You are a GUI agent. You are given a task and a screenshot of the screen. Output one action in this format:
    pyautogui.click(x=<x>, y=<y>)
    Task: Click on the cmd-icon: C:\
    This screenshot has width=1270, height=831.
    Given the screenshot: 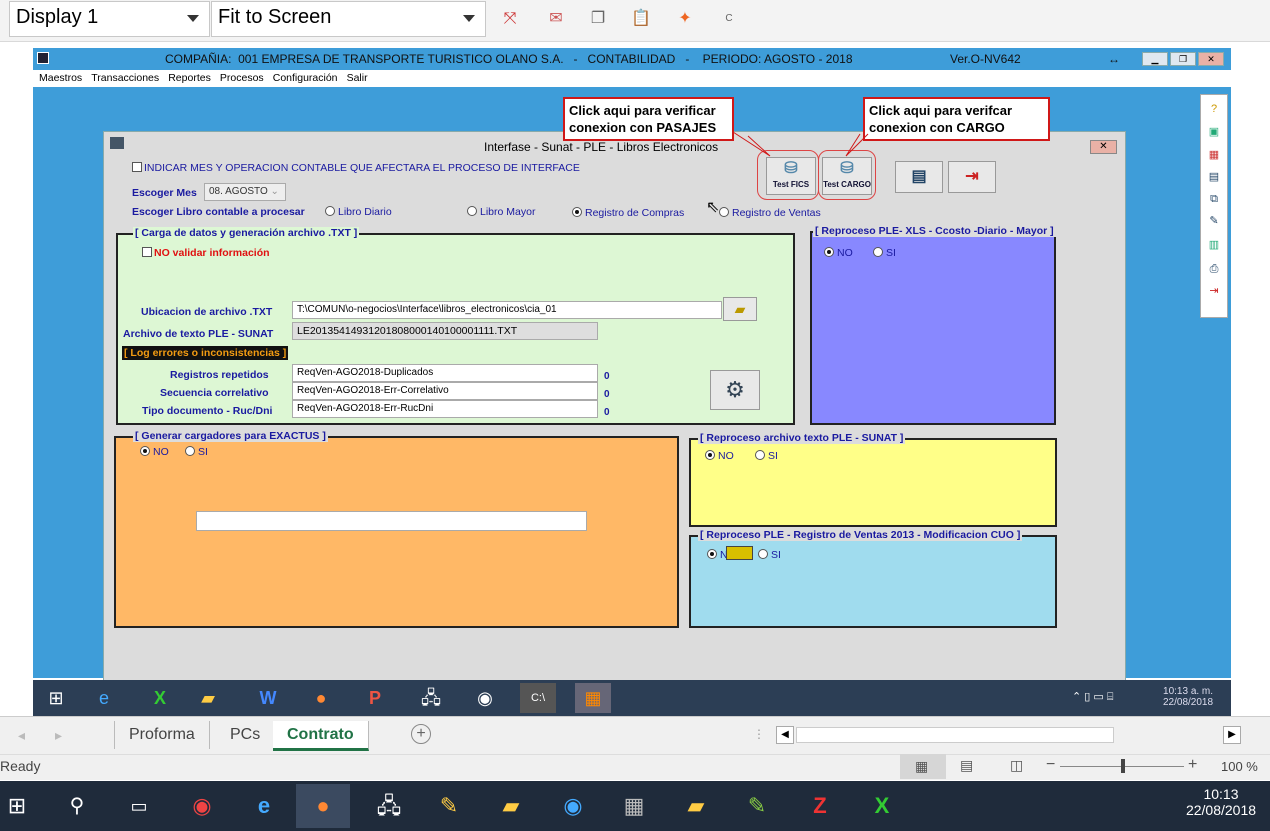 What is the action you would take?
    pyautogui.click(x=538, y=698)
    